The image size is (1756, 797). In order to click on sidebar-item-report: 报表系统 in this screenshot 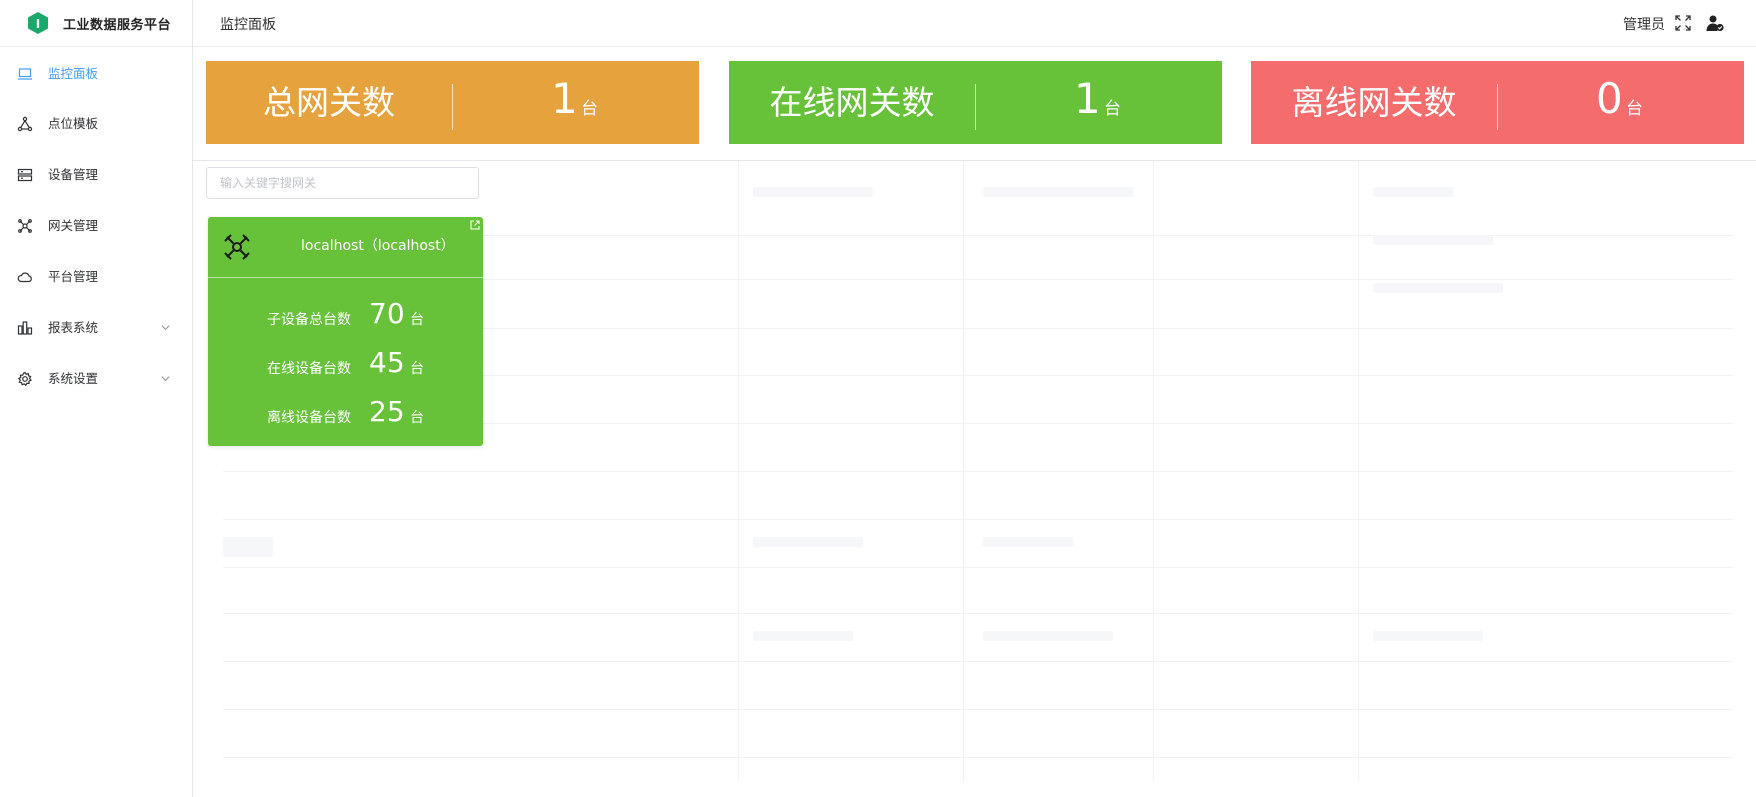, I will do `click(96, 328)`.